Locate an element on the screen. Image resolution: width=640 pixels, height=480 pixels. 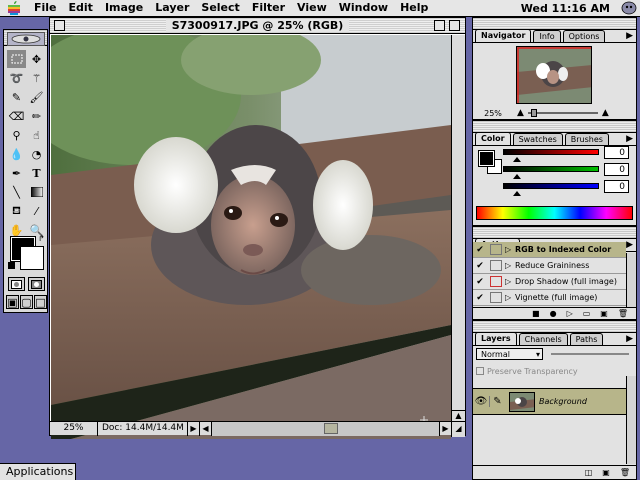
scroll-left-arrow-icon: ◀ is located at coordinates (206, 428).